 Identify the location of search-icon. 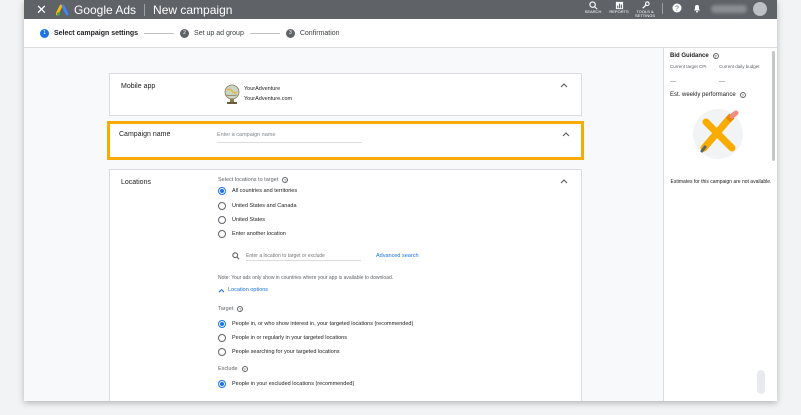
(236, 256).